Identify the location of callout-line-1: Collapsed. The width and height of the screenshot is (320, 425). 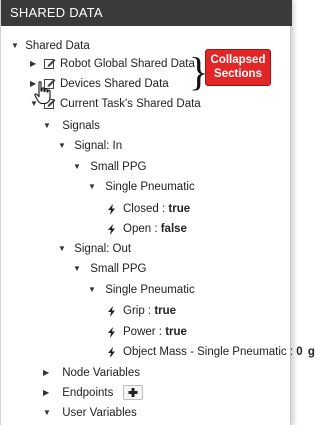
(238, 60).